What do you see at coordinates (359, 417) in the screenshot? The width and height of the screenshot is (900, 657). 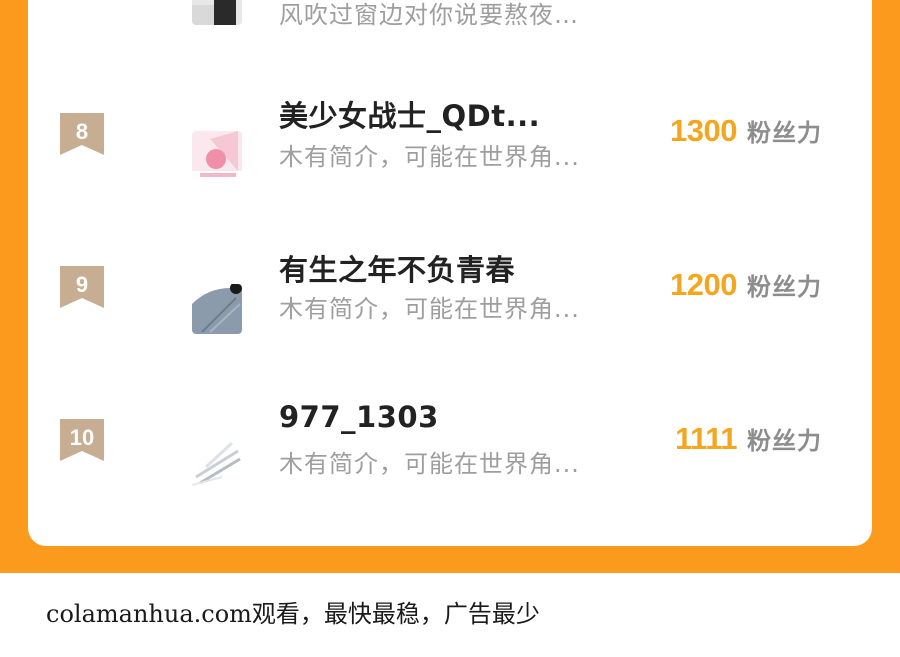 I see `user-name: 977_1303` at bounding box center [359, 417].